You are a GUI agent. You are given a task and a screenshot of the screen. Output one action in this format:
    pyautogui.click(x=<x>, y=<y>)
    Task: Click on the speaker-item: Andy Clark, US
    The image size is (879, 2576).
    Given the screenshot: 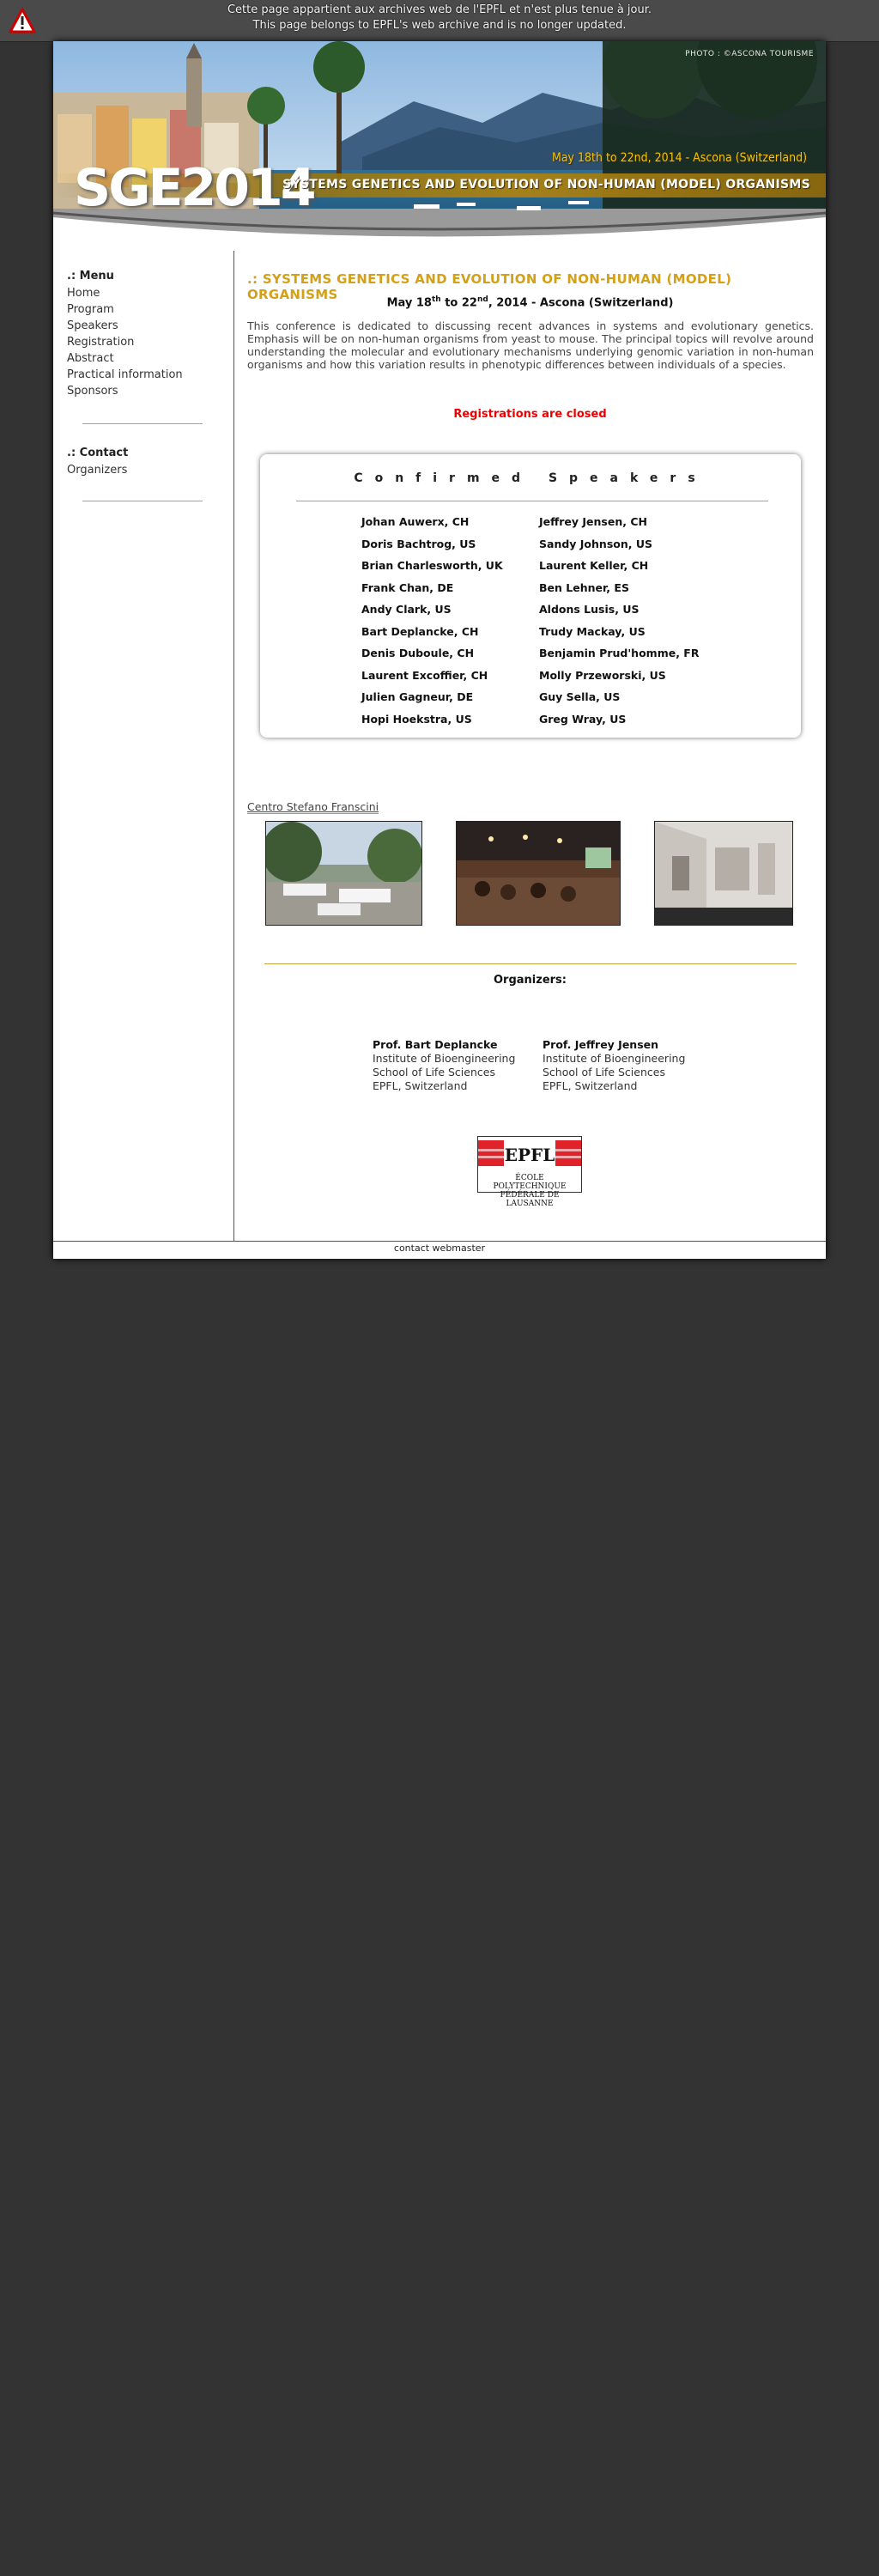 What is the action you would take?
    pyautogui.click(x=406, y=609)
    